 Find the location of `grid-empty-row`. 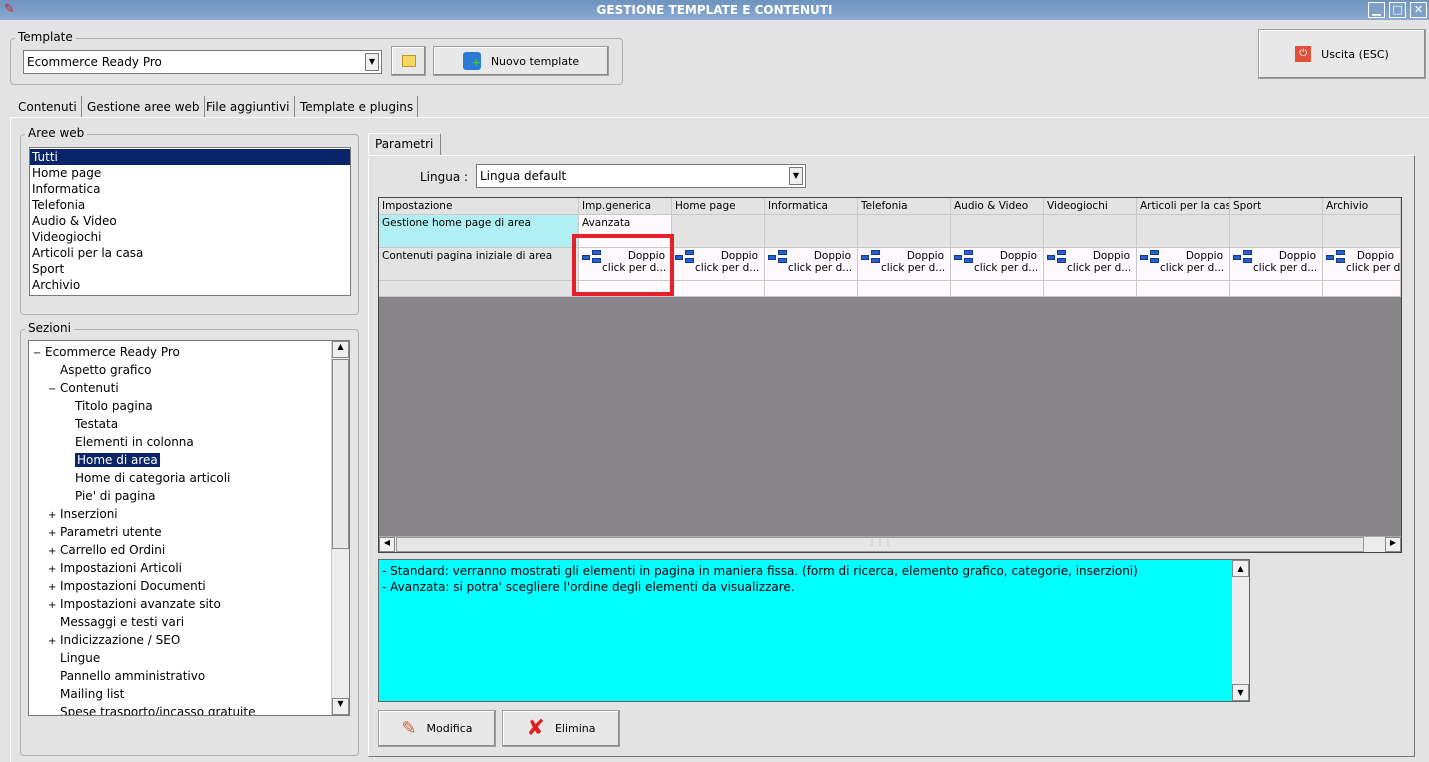

grid-empty-row is located at coordinates (479, 289).